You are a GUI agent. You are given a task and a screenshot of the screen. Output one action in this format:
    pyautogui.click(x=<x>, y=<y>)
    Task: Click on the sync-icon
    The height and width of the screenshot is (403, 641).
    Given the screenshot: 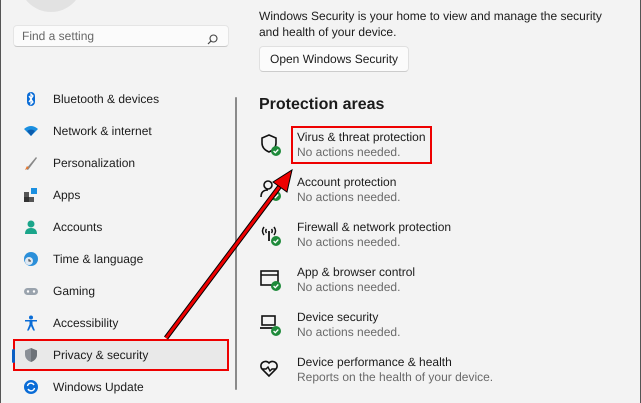 What is the action you would take?
    pyautogui.click(x=31, y=387)
    